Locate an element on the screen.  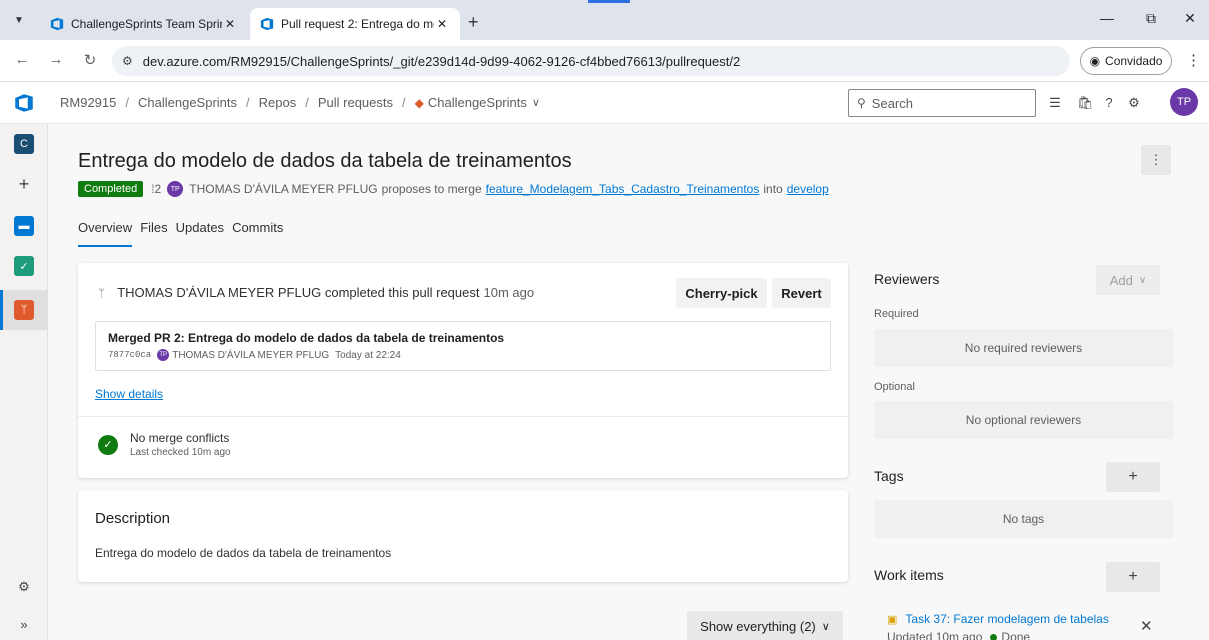
azure-devops-favicon-icon is located at coordinates (57, 24).